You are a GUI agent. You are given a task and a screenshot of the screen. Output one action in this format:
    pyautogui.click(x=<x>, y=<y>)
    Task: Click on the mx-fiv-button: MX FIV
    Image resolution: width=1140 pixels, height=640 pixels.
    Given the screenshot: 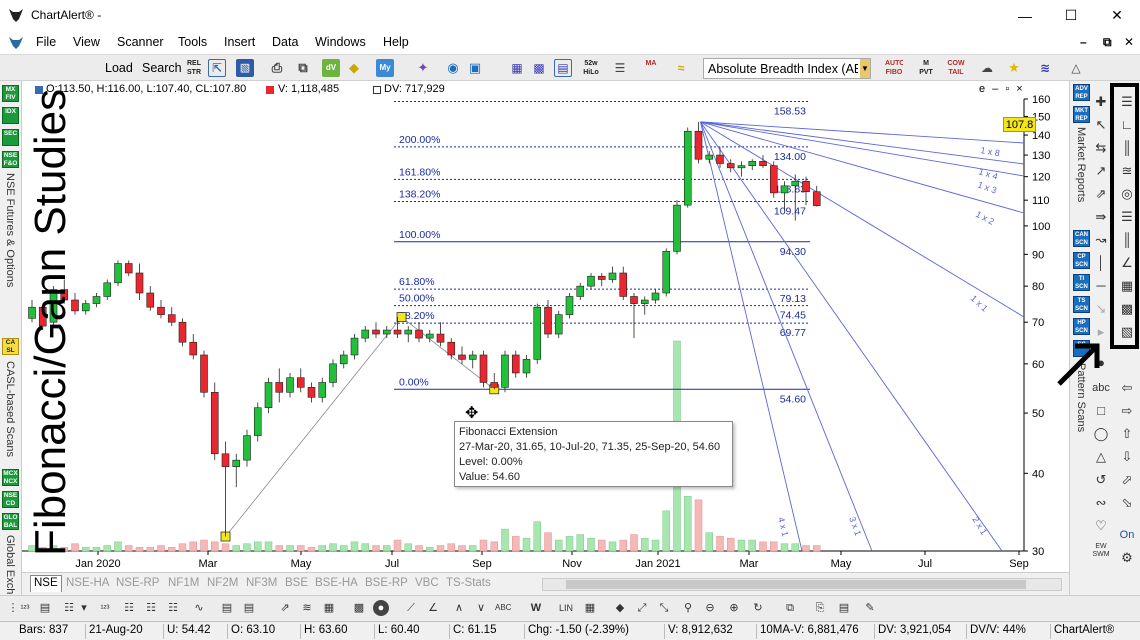 What is the action you would take?
    pyautogui.click(x=10, y=93)
    